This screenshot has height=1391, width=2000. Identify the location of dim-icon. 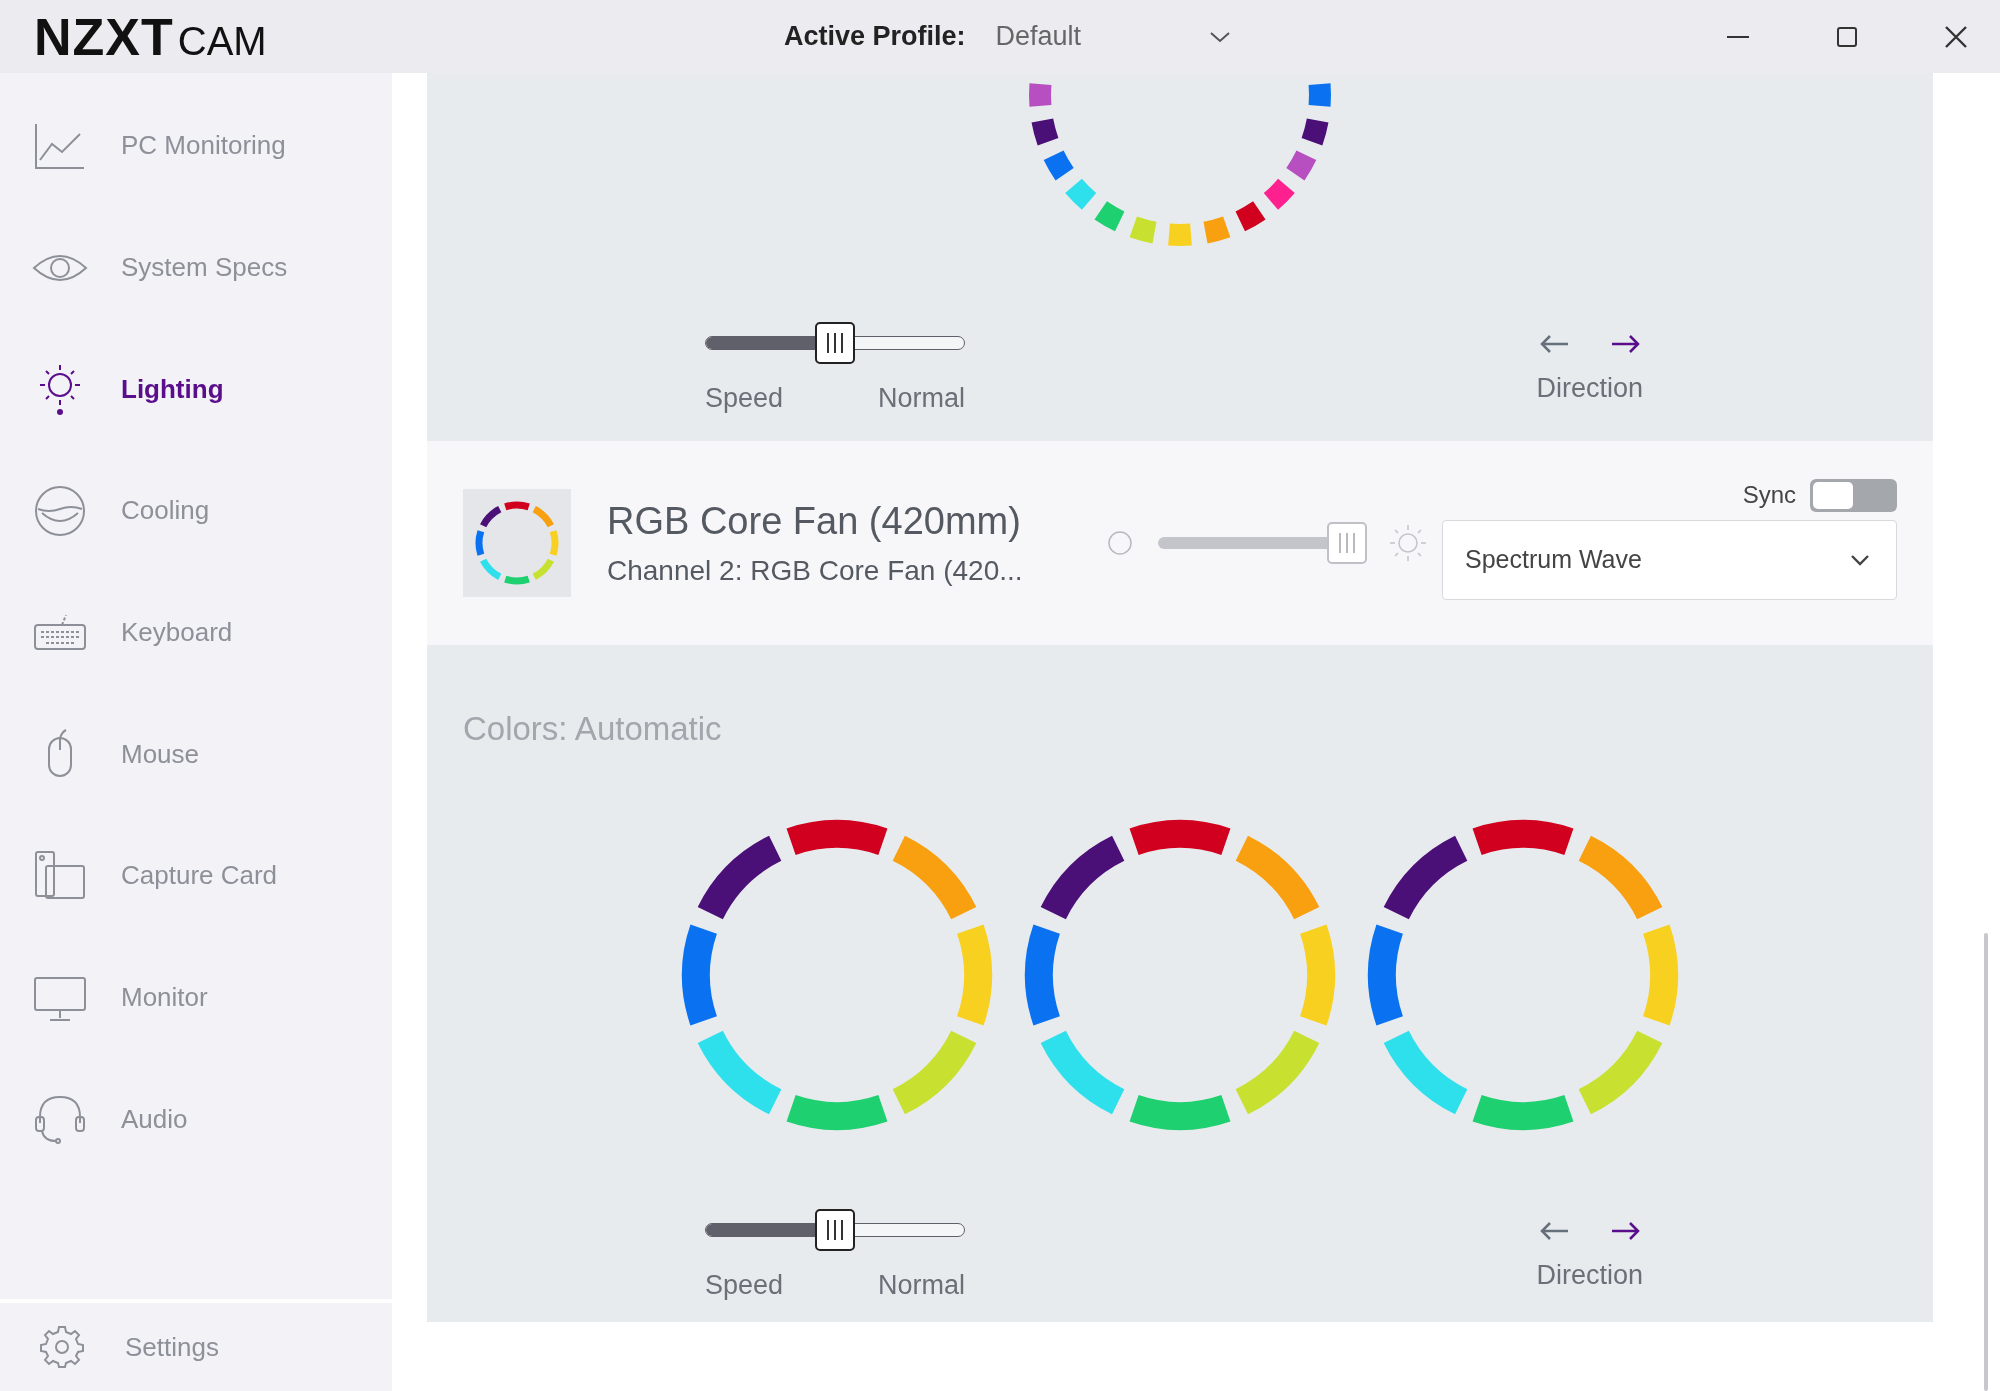
(1120, 543).